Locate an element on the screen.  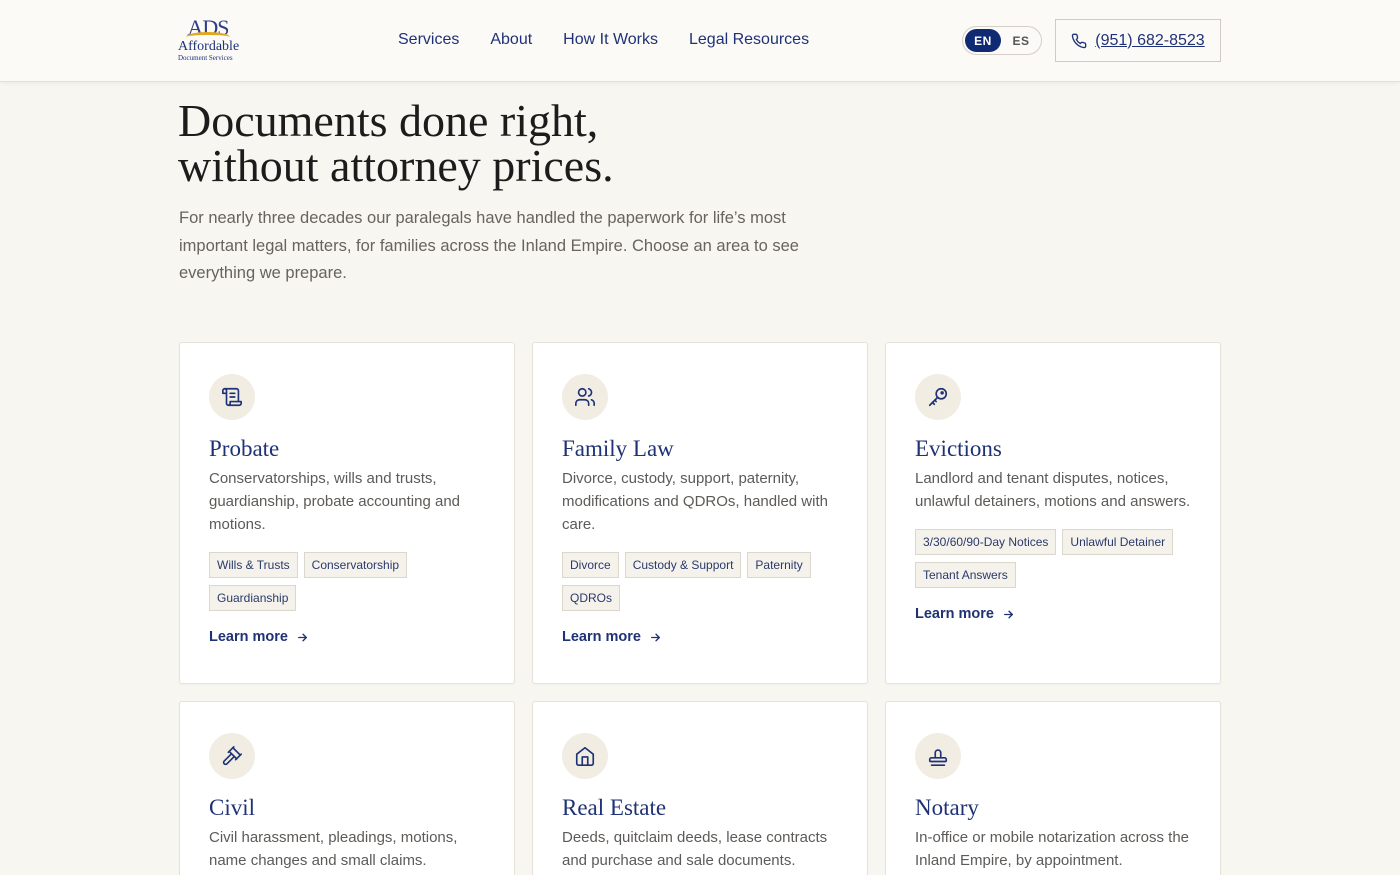
house-icon is located at coordinates (585, 756).